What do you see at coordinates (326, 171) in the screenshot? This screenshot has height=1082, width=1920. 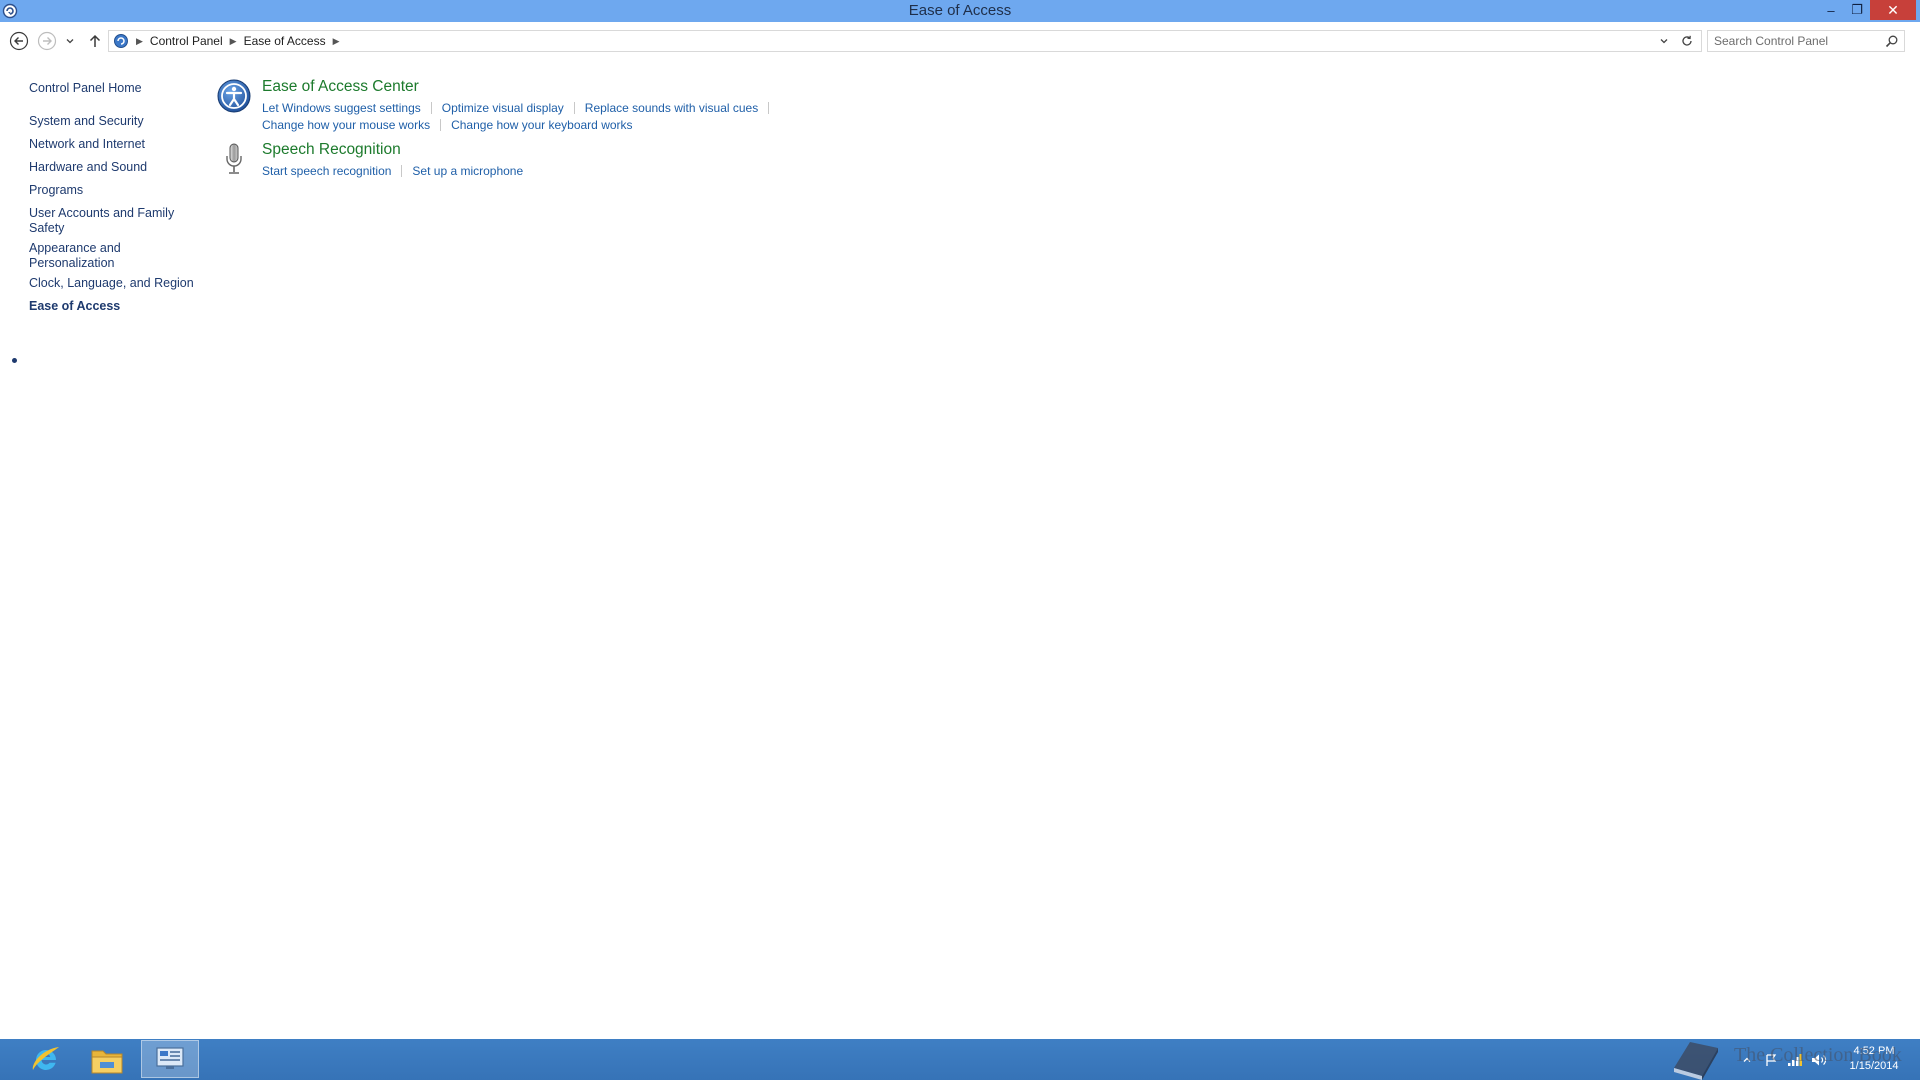 I see `start-speech-recognition-link: Start speech recognition` at bounding box center [326, 171].